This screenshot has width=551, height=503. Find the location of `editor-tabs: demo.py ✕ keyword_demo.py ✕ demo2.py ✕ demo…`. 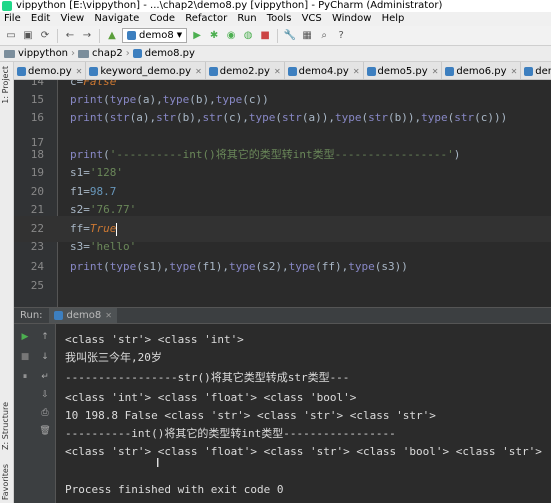

editor-tabs: demo.py ✕ keyword_demo.py ✕ demo2.py ✕ demo… is located at coordinates (282, 71).